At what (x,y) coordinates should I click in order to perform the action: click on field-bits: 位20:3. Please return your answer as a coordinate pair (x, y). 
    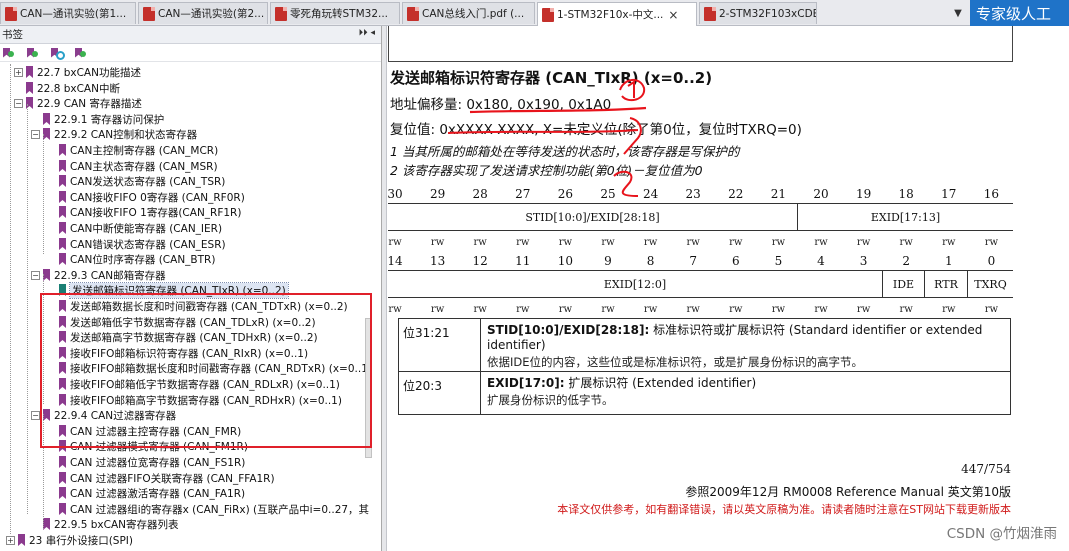
    Looking at the image, I should click on (440, 393).